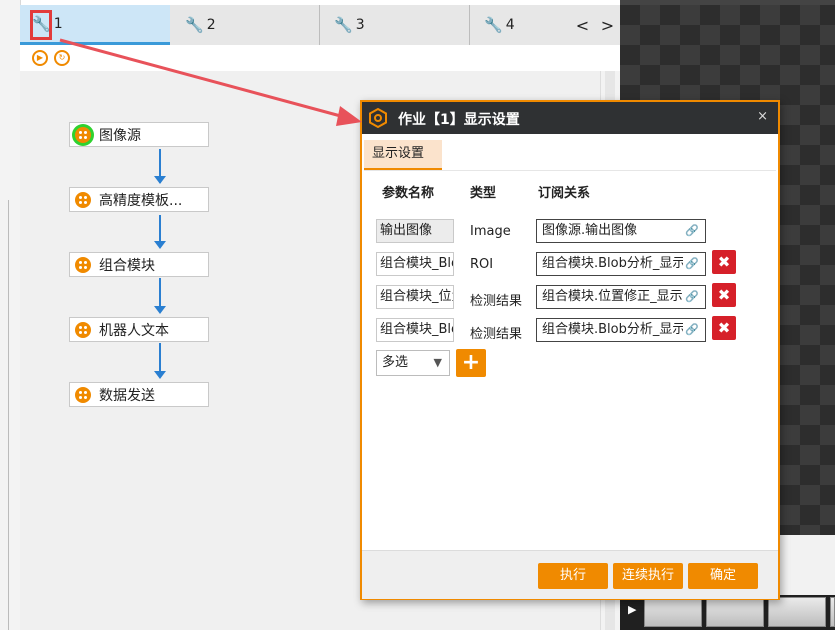 This screenshot has height=630, width=835. What do you see at coordinates (723, 576) in the screenshot?
I see `confirm-button: 确定` at bounding box center [723, 576].